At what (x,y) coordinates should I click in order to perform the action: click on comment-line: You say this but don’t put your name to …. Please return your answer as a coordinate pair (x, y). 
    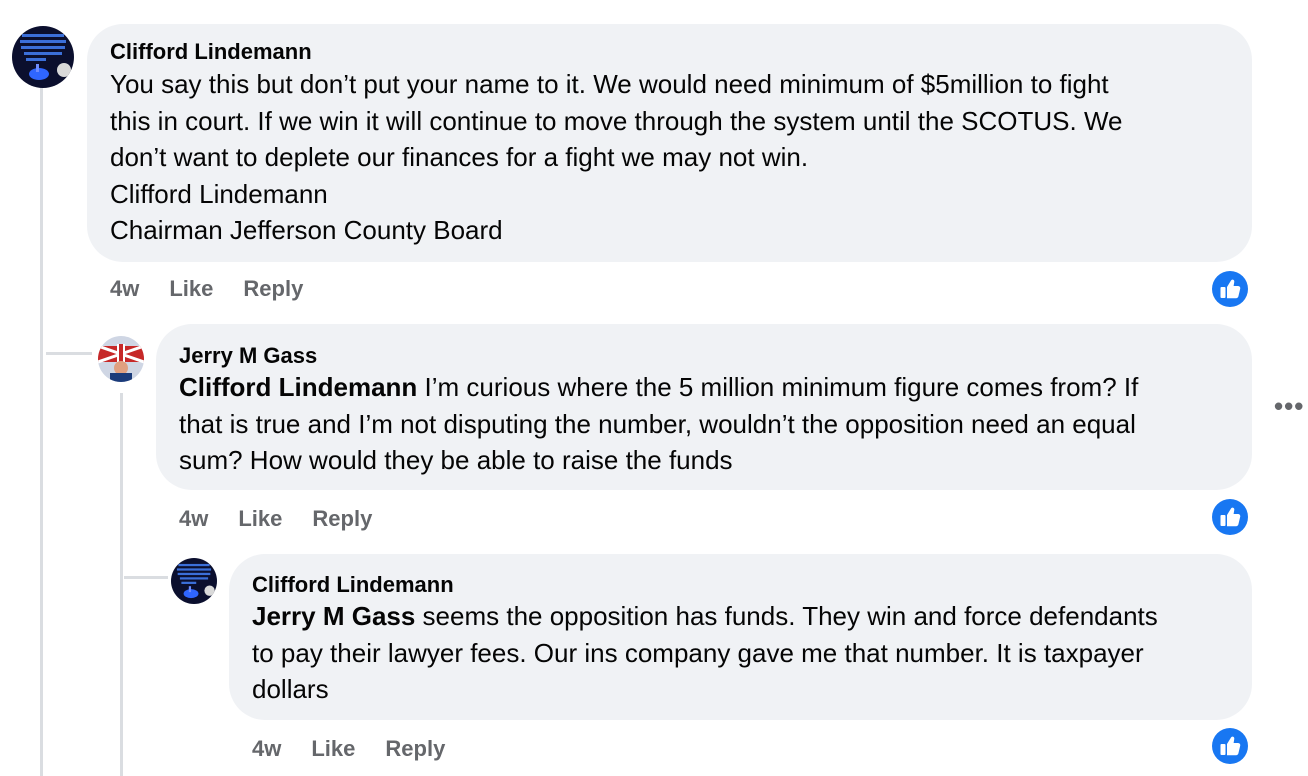
    Looking at the image, I should click on (609, 84).